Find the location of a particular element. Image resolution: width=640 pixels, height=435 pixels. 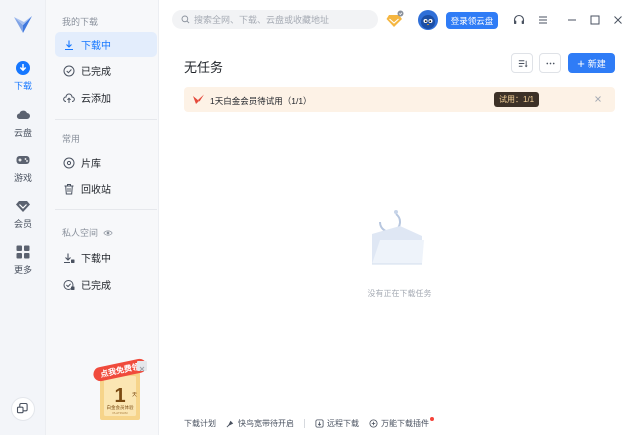

close-icon is located at coordinates (142, 369).